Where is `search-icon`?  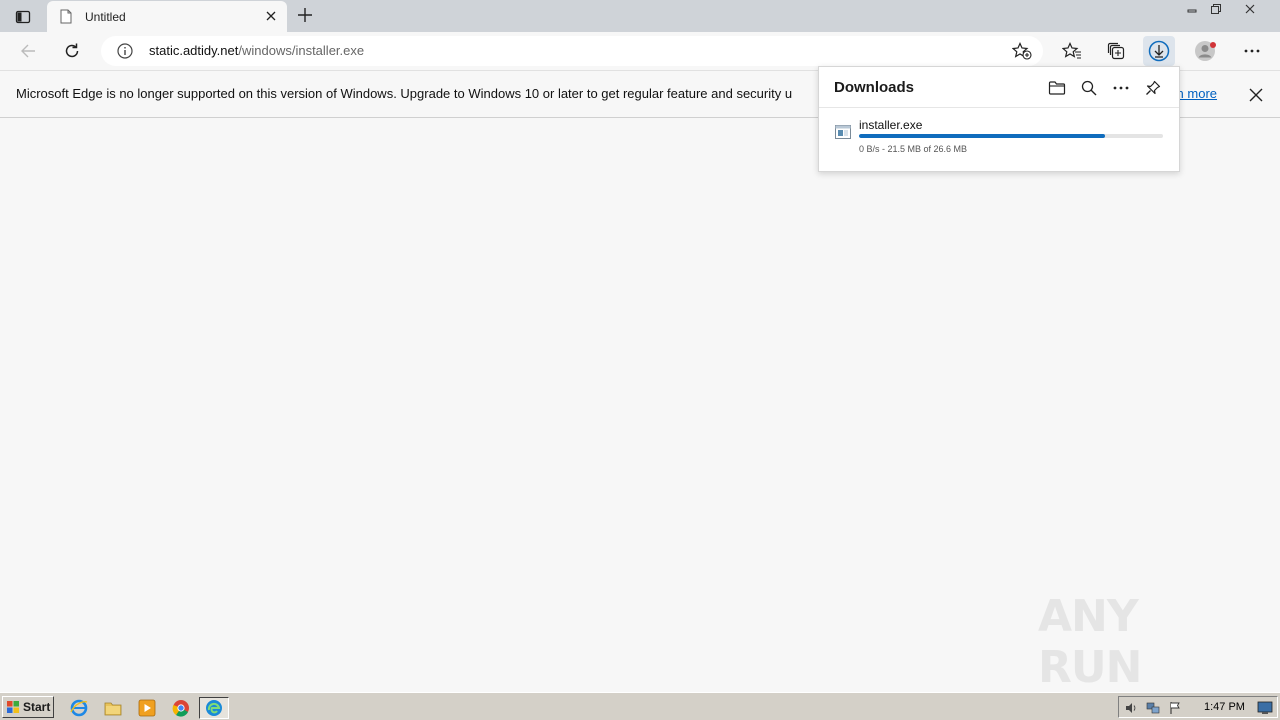 search-icon is located at coordinates (1089, 88).